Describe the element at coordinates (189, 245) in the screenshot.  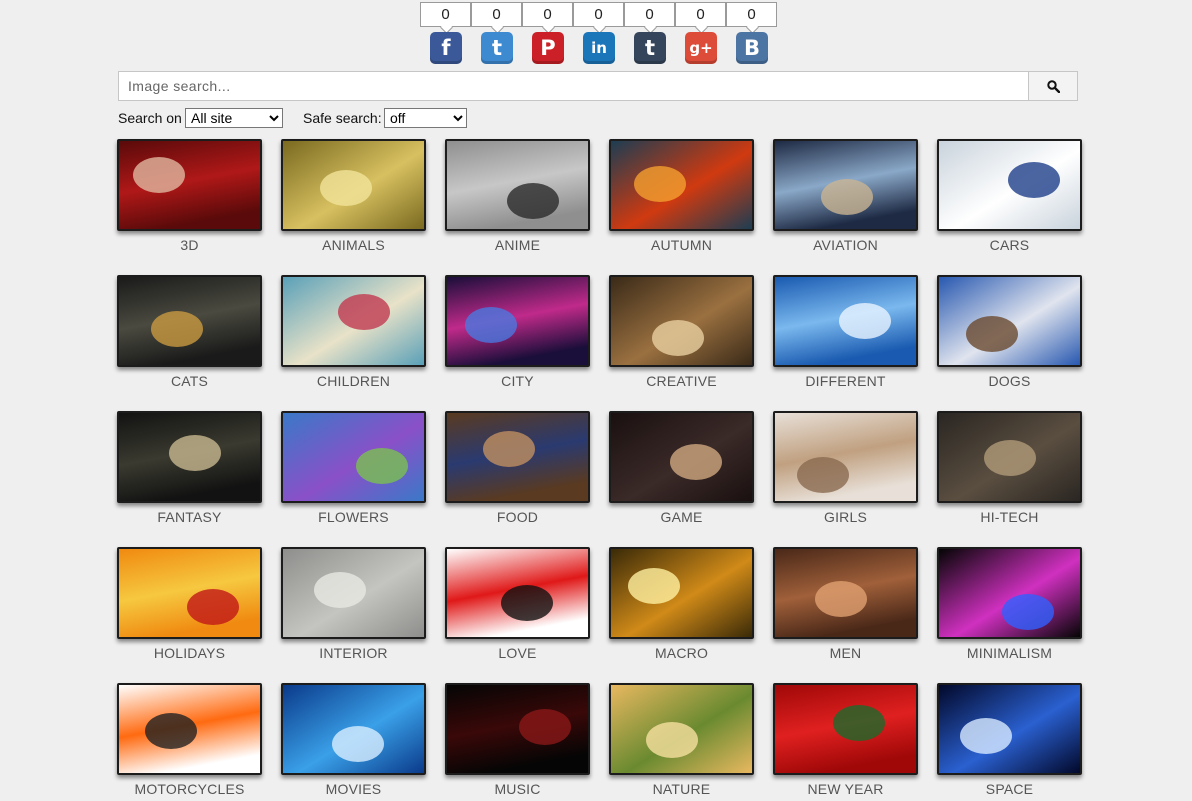
I see `category-label: 3D` at that location.